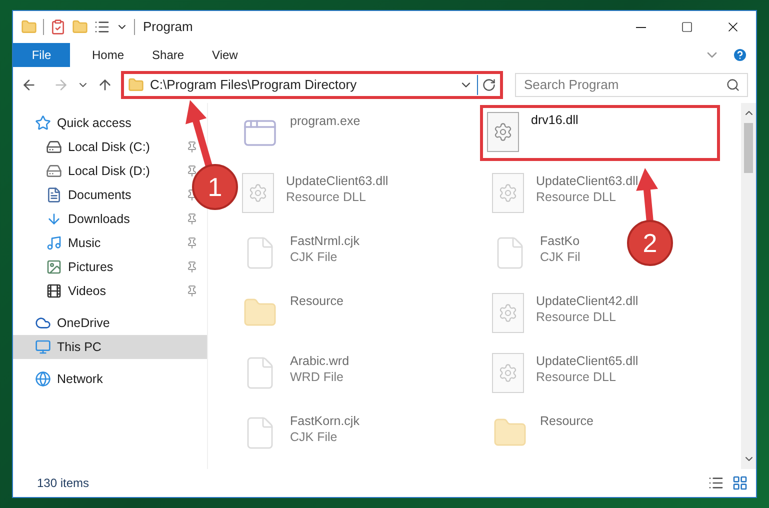 The width and height of the screenshot is (769, 508). What do you see at coordinates (83, 171) in the screenshot?
I see `sidebar-item: Local Disk (D:)` at bounding box center [83, 171].